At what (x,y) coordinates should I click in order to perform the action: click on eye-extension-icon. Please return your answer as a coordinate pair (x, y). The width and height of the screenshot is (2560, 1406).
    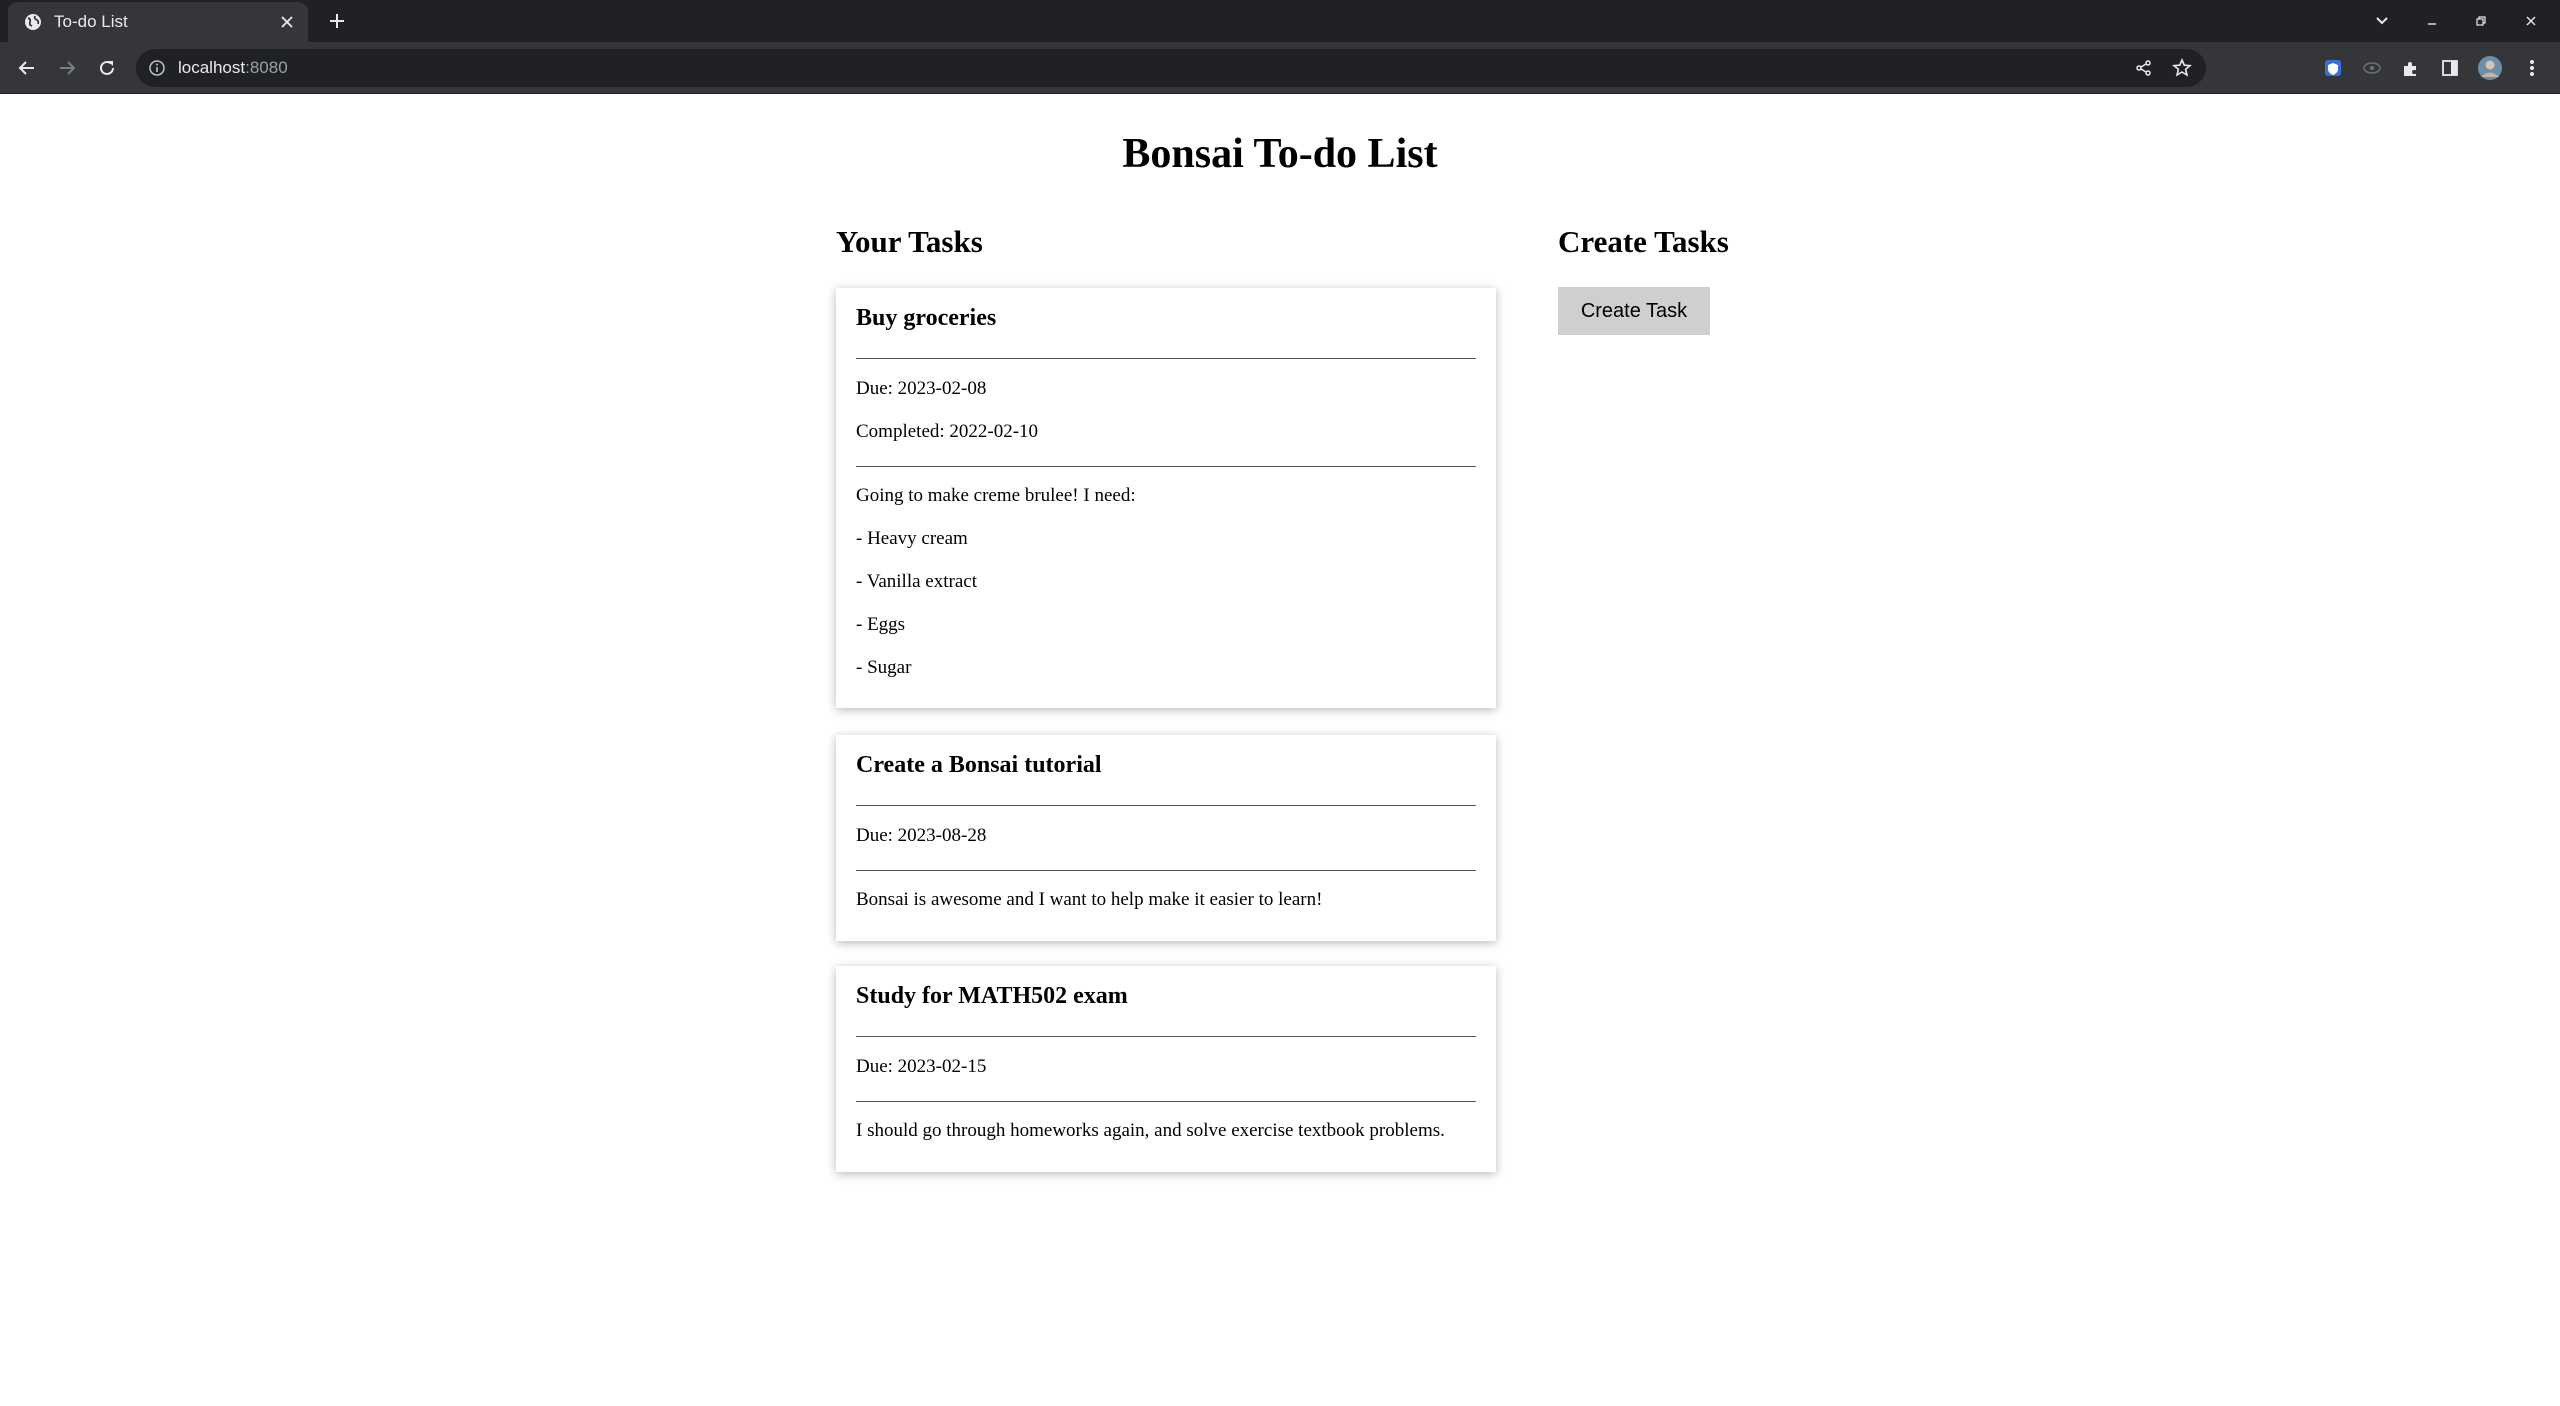
    Looking at the image, I should click on (2372, 68).